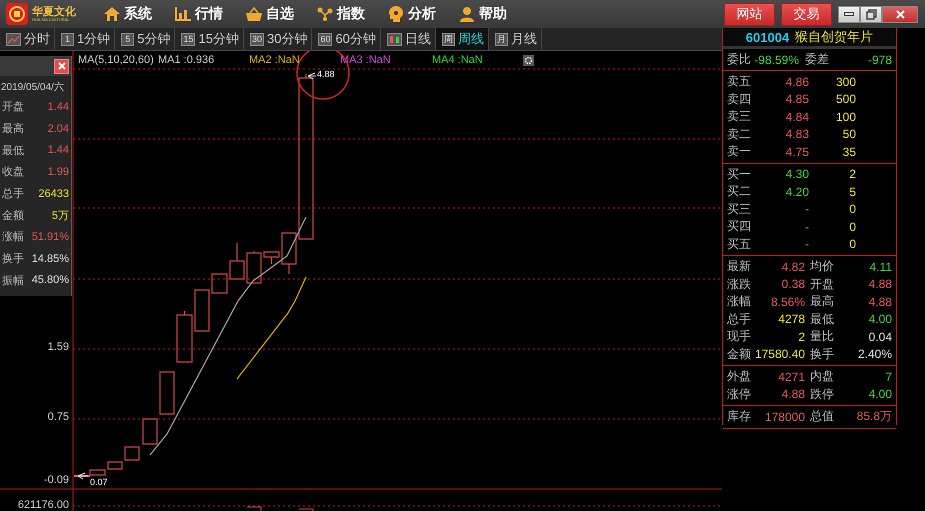 The image size is (925, 511). What do you see at coordinates (413, 14) in the screenshot?
I see `menu-item: 分析` at bounding box center [413, 14].